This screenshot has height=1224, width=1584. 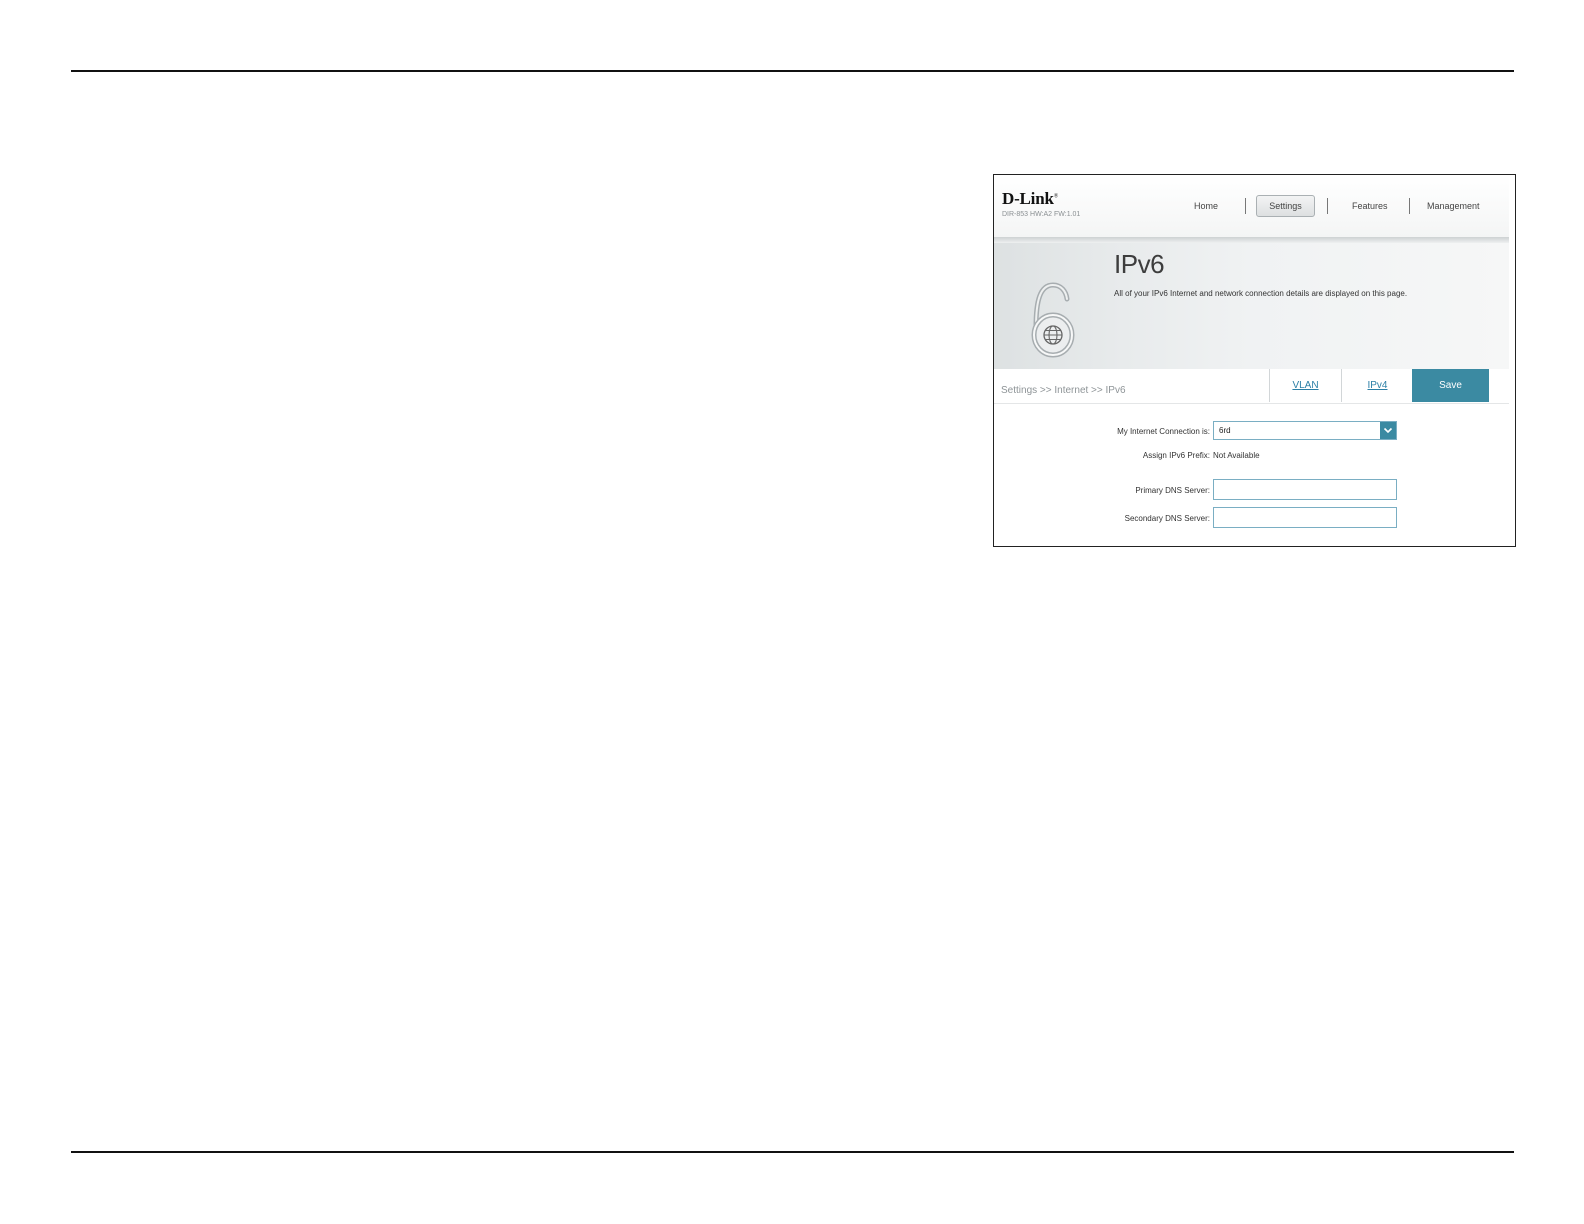 What do you see at coordinates (1176, 455) in the screenshot?
I see `ipv6-prefix-label: Assign IPv6 Prefix:` at bounding box center [1176, 455].